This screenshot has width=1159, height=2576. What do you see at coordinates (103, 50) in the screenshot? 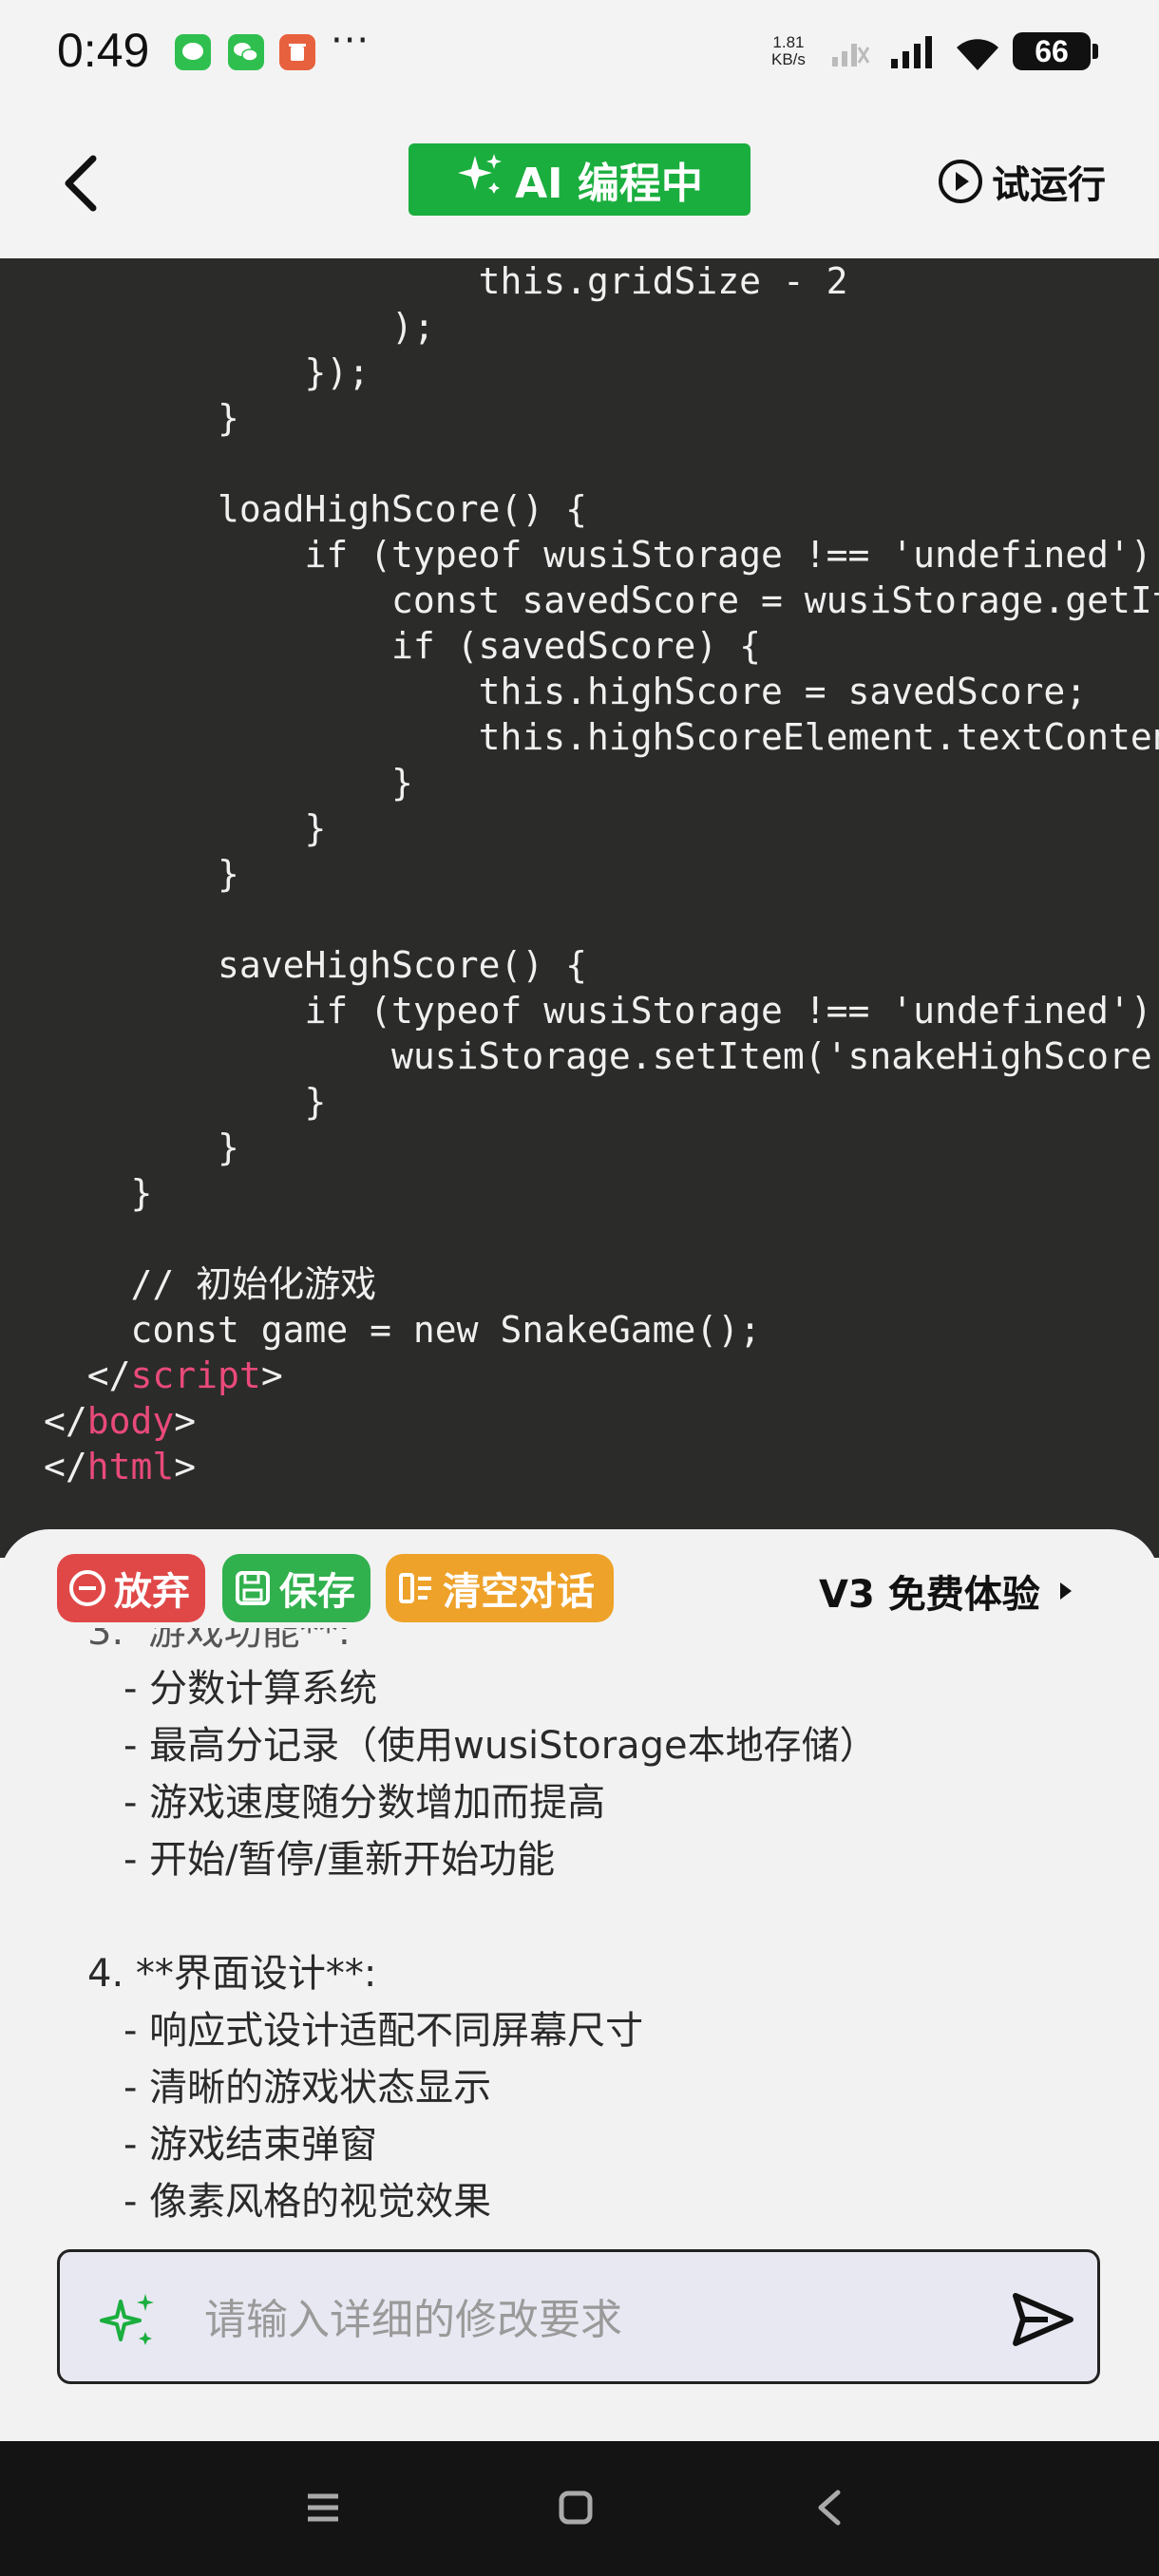
I see `status-time: 0:49` at bounding box center [103, 50].